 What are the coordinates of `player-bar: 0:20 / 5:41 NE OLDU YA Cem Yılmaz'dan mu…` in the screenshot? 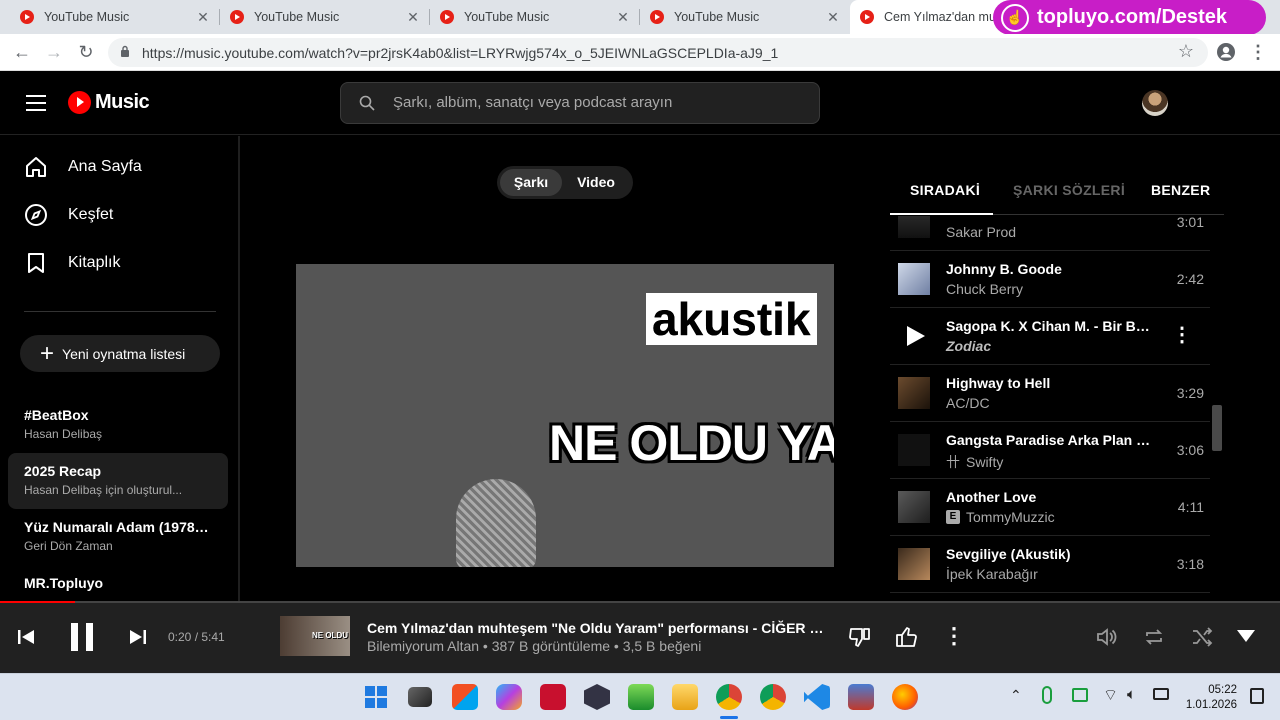 It's located at (640, 637).